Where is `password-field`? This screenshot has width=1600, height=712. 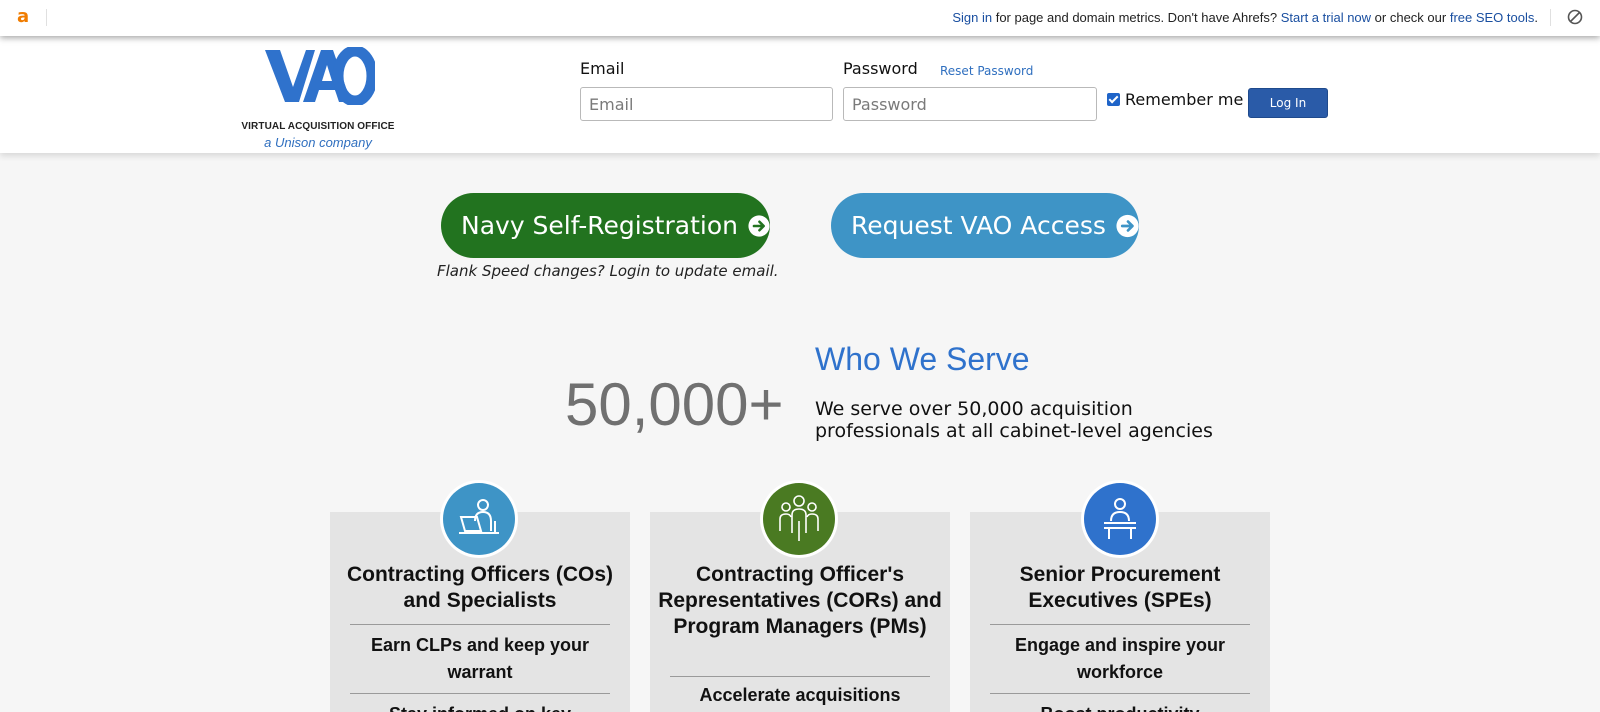
password-field is located at coordinates (970, 104).